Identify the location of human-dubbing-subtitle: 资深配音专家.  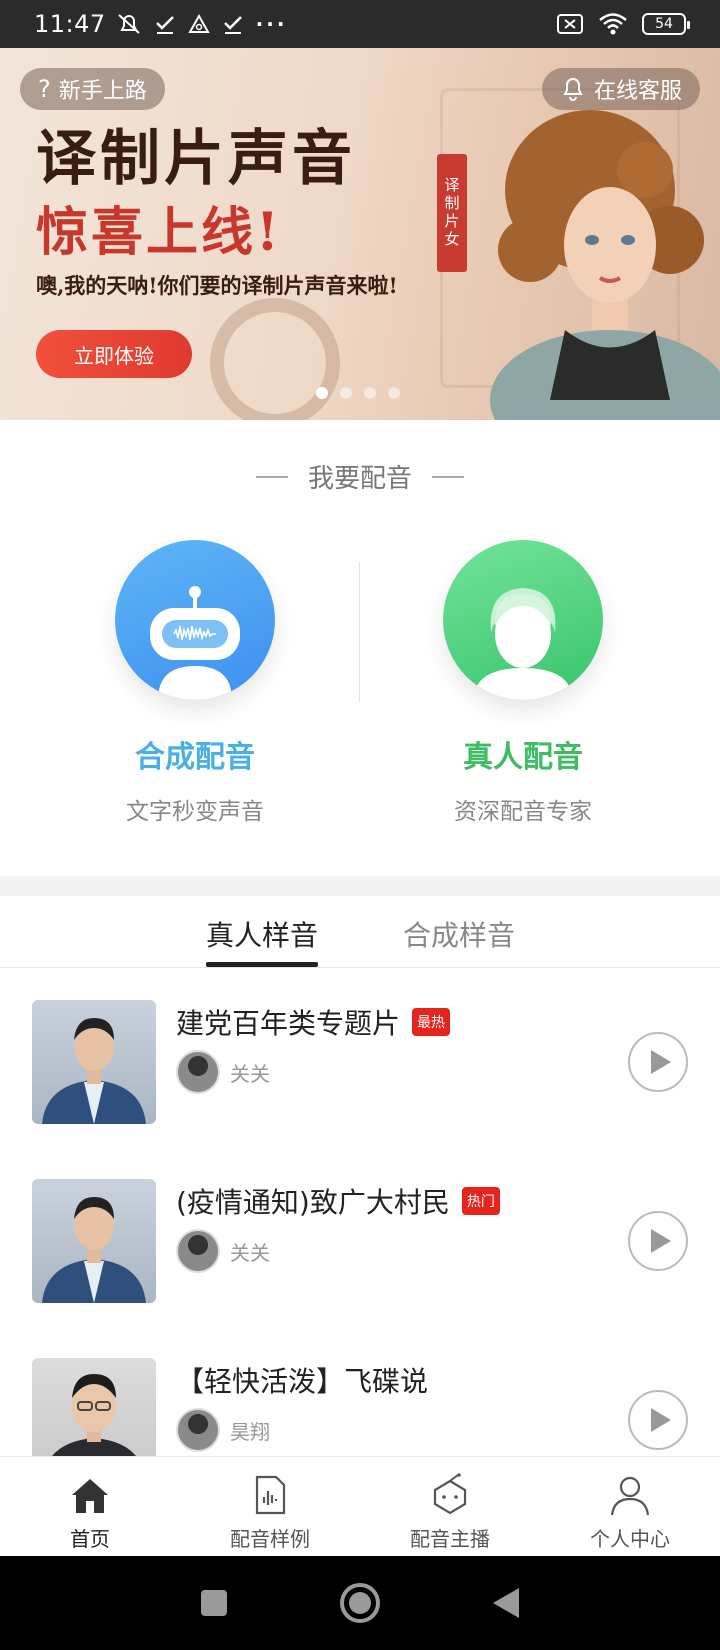
(523, 812).